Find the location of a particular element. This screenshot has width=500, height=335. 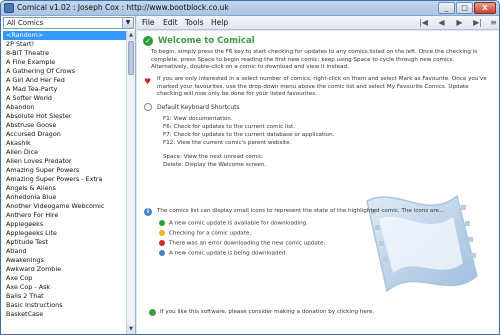

view-options-icon: ≡ is located at coordinates (493, 22).